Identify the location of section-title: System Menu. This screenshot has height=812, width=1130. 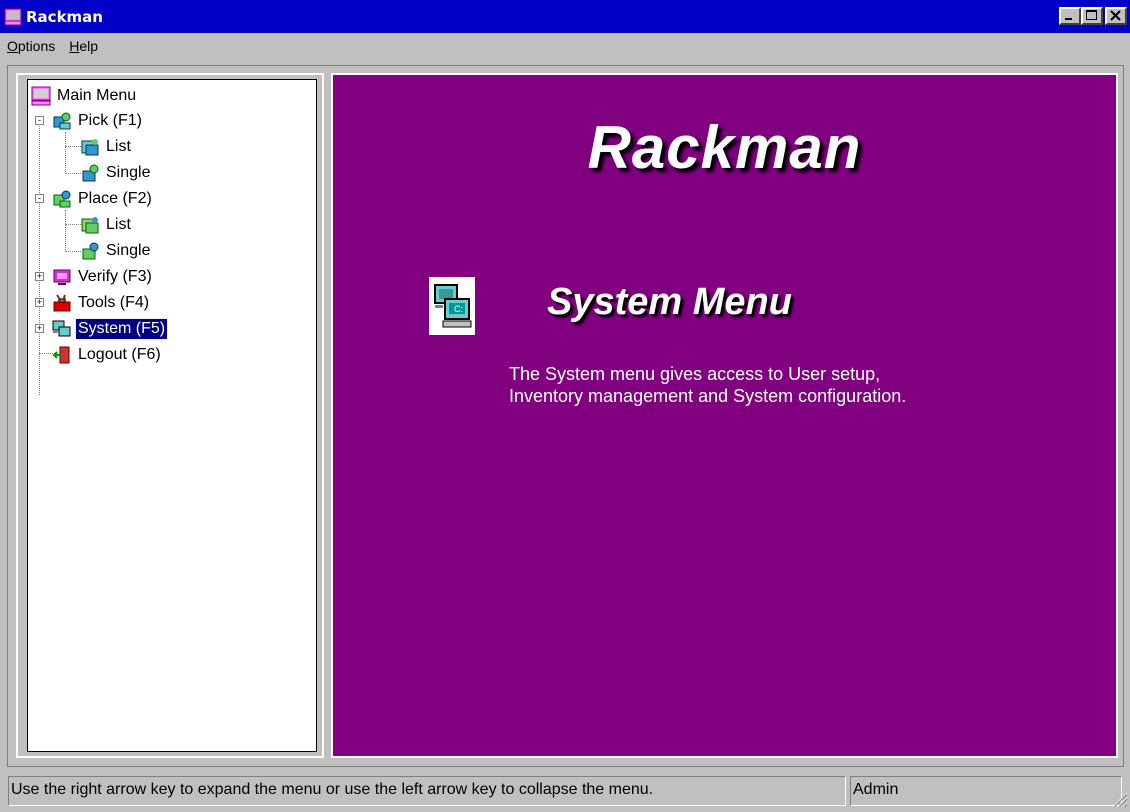
(669, 302).